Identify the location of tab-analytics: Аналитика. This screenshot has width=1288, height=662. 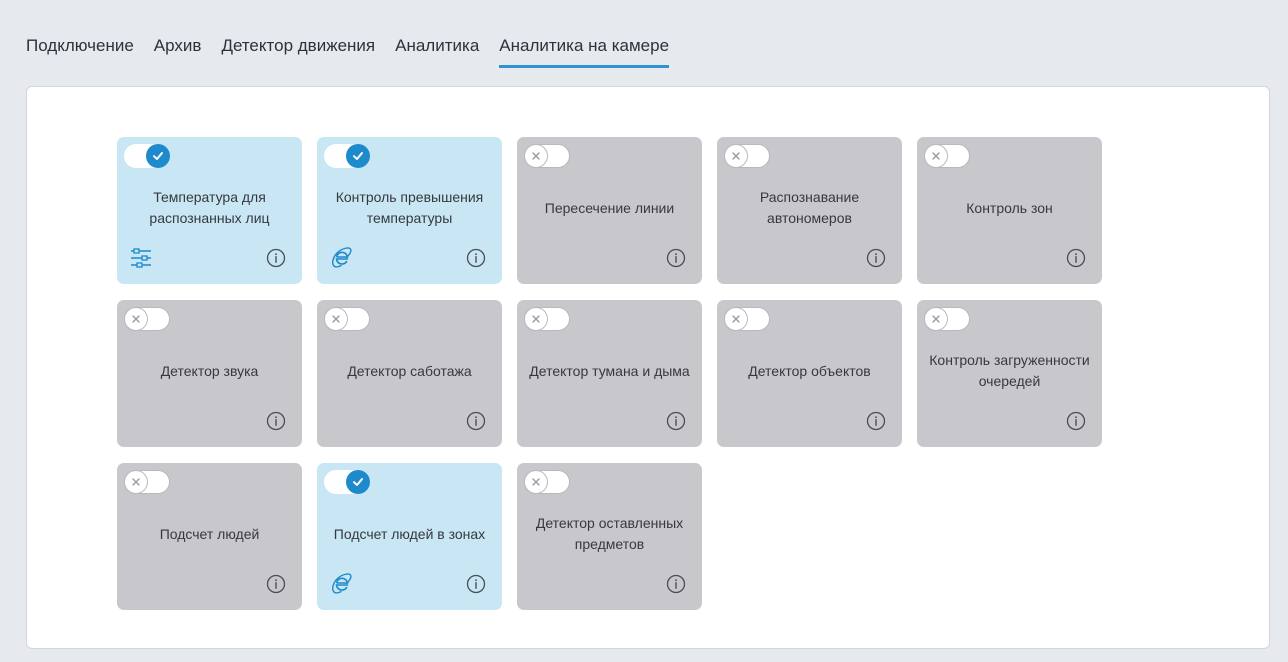
(437, 46).